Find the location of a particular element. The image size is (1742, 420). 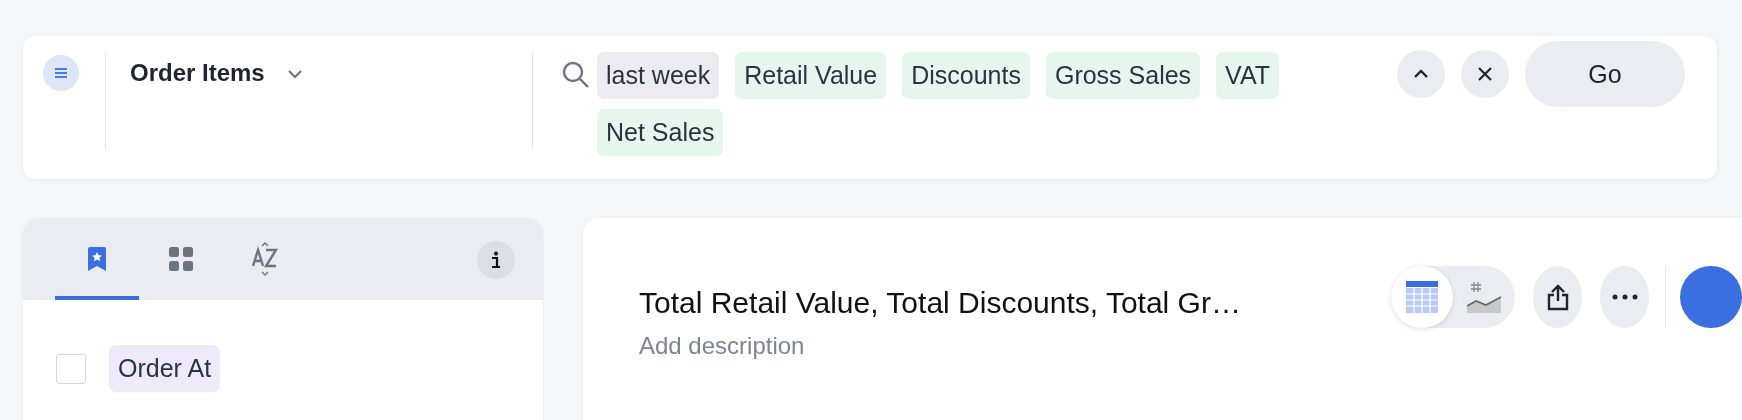

keyword-token: last week is located at coordinates (658, 75).